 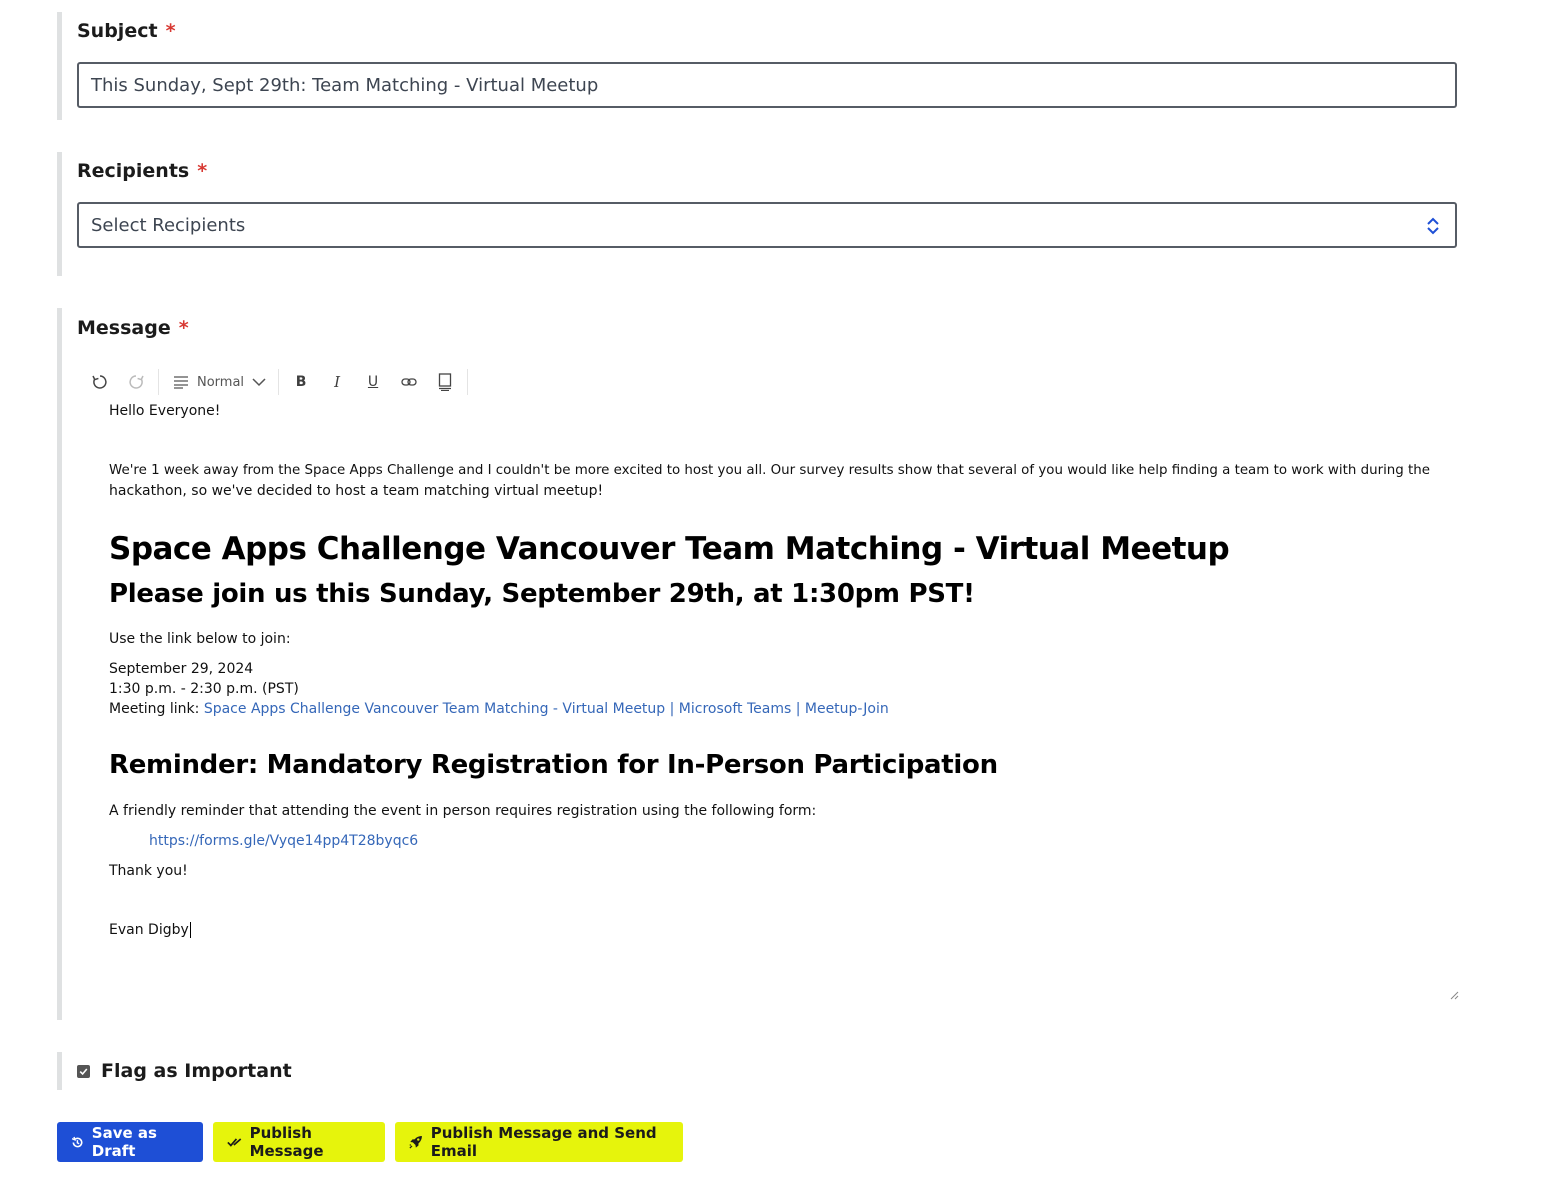 What do you see at coordinates (415, 1142) in the screenshot?
I see `rocket-icon` at bounding box center [415, 1142].